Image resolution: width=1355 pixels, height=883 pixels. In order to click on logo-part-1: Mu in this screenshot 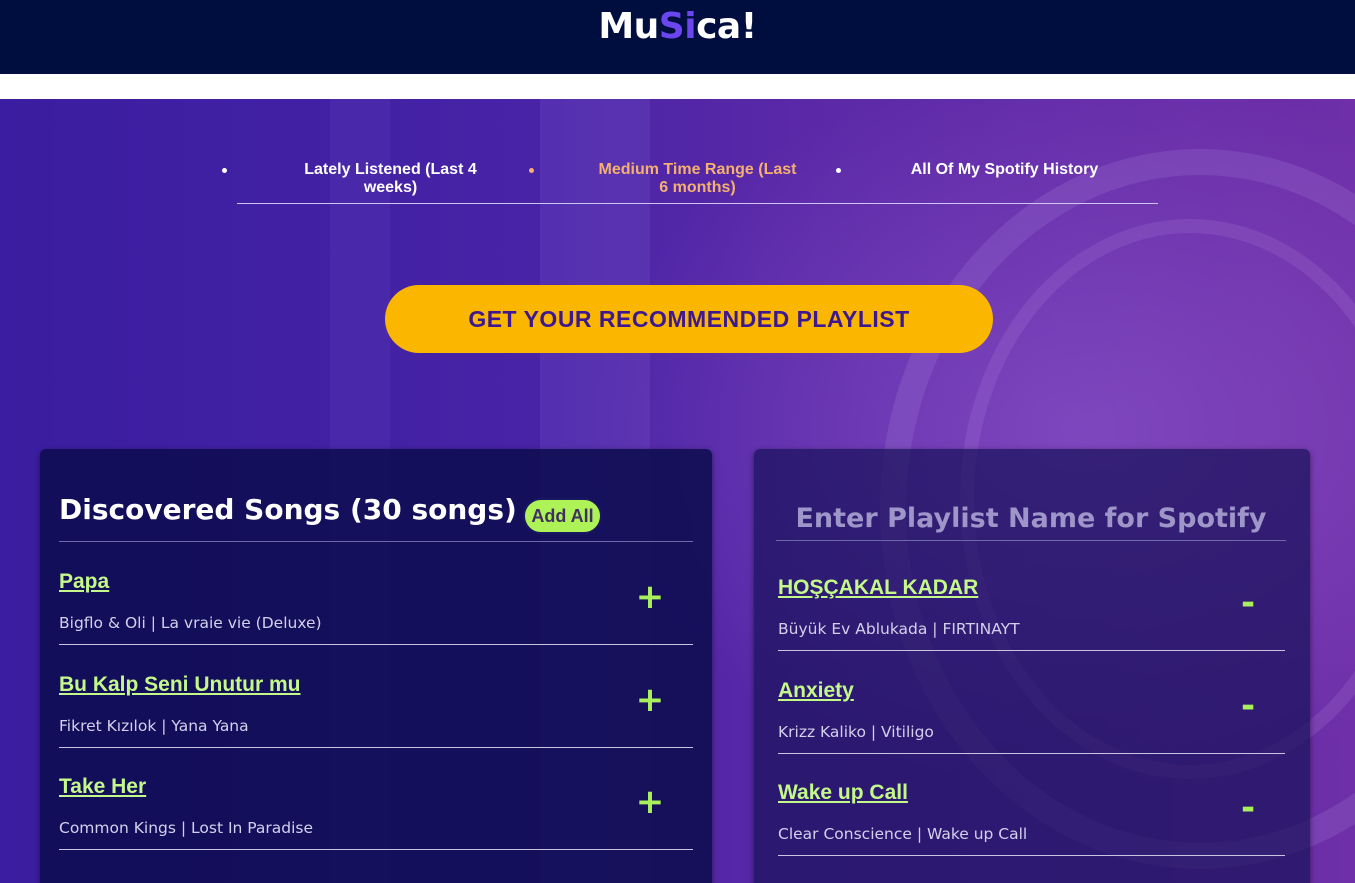, I will do `click(628, 26)`.